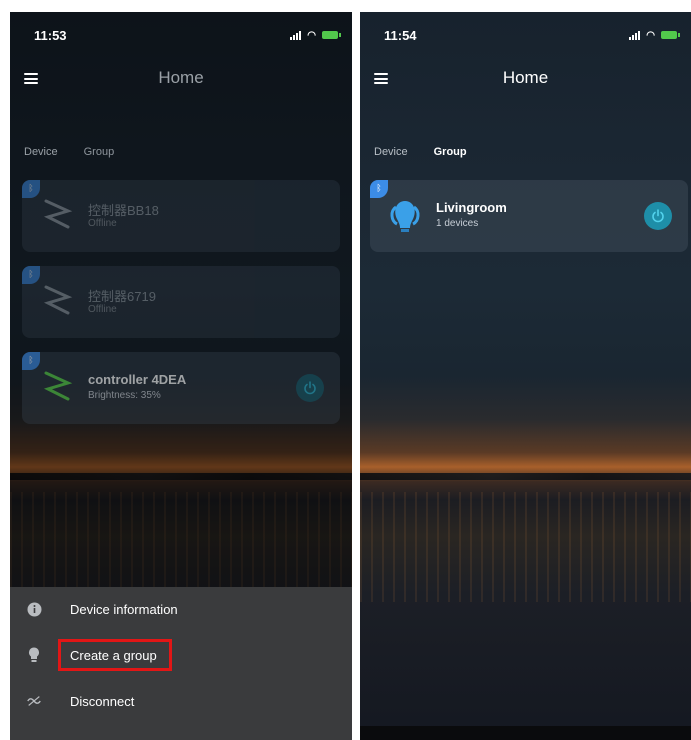  What do you see at coordinates (124, 609) in the screenshot?
I see `menu-item-label: Device information` at bounding box center [124, 609].